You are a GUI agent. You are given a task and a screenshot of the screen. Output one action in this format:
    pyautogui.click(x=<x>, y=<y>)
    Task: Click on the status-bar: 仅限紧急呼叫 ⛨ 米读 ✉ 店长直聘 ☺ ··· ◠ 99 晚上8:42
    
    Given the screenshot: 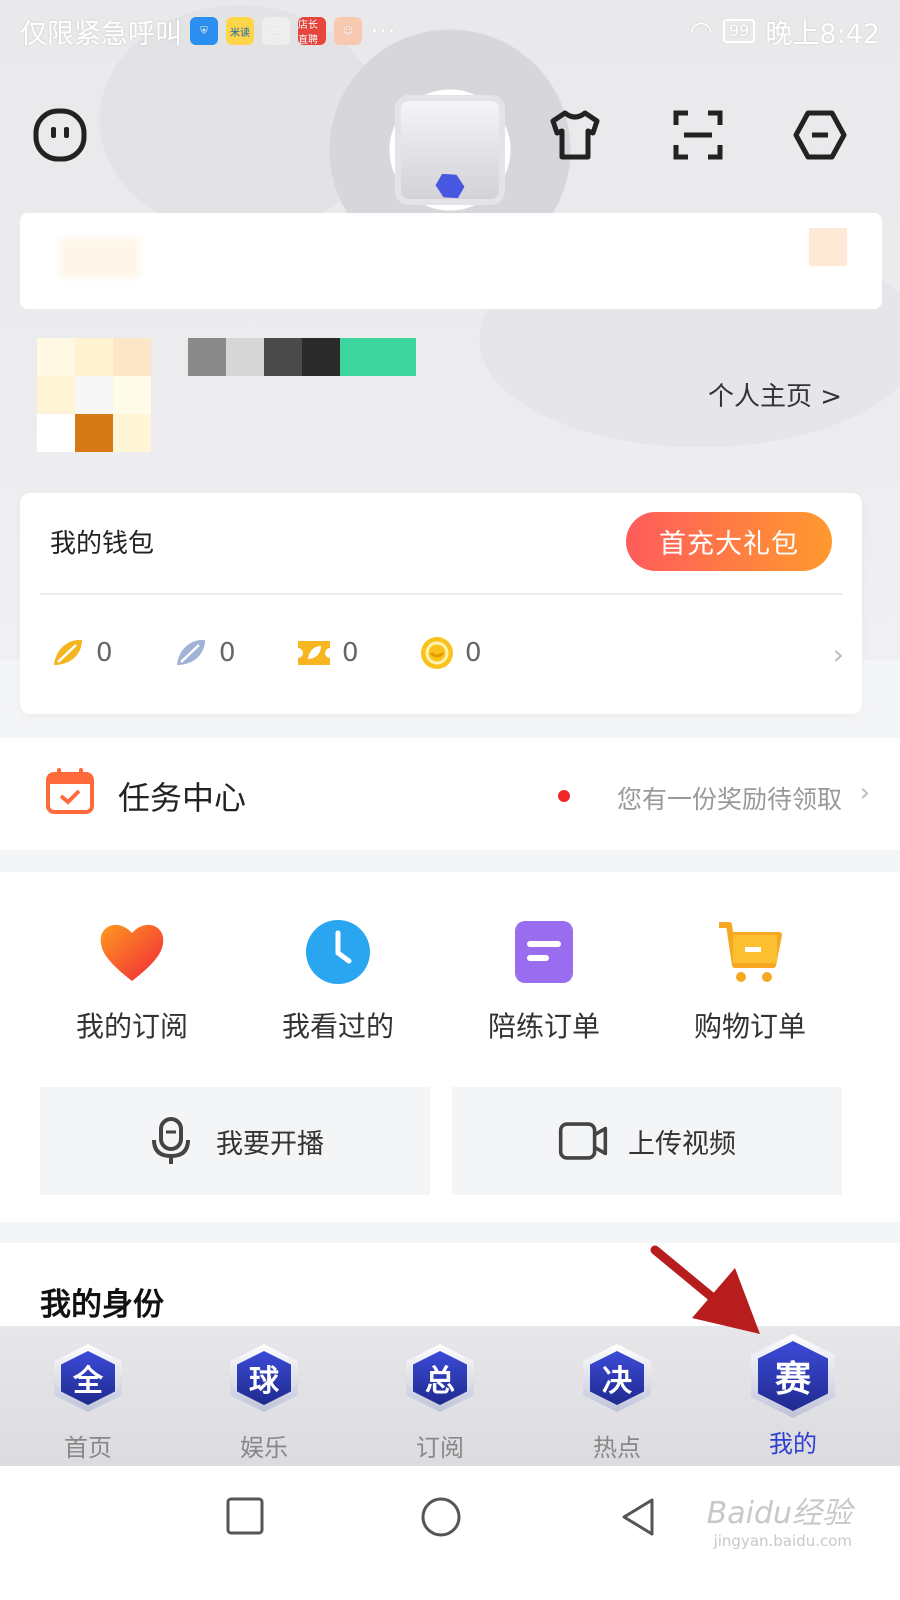 What is the action you would take?
    pyautogui.click(x=450, y=31)
    